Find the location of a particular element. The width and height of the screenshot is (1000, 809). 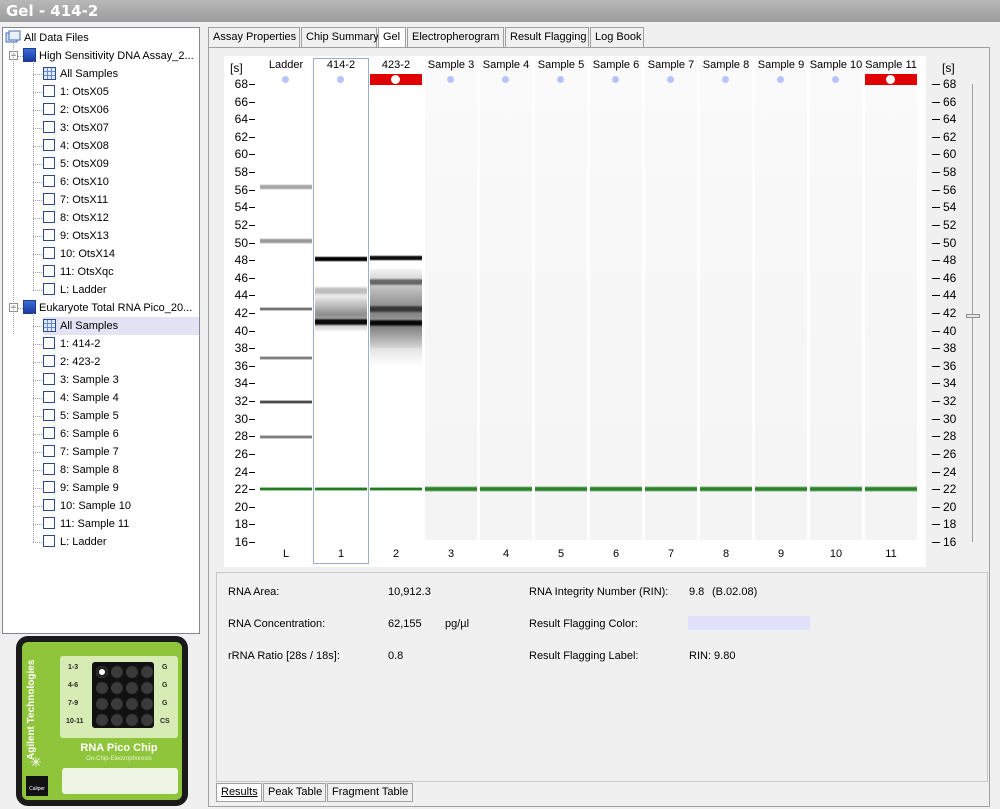

lane-header: Sample 8 is located at coordinates (726, 66).